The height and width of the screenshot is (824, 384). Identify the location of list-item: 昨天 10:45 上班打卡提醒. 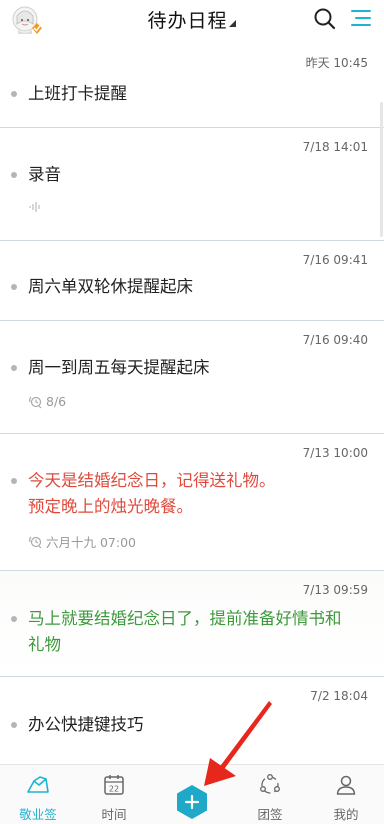
(192, 85).